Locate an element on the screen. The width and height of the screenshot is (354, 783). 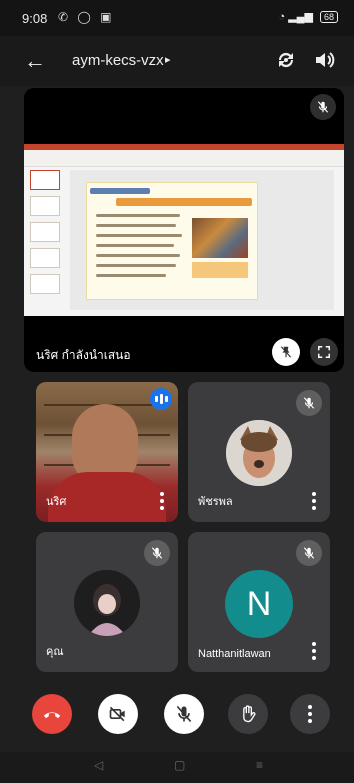
participant-tile: คุณ is located at coordinates (107, 602).